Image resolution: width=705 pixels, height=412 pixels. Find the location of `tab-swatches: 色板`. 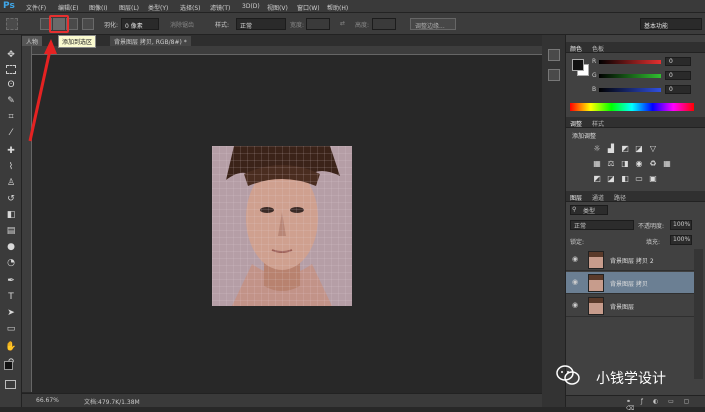

tab-swatches: 色板 is located at coordinates (598, 48).